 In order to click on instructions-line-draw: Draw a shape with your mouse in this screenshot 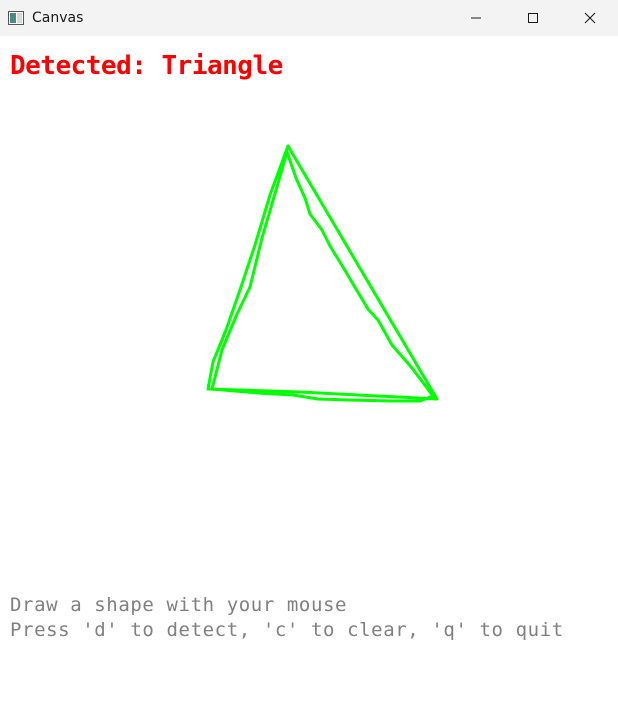, I will do `click(179, 605)`.